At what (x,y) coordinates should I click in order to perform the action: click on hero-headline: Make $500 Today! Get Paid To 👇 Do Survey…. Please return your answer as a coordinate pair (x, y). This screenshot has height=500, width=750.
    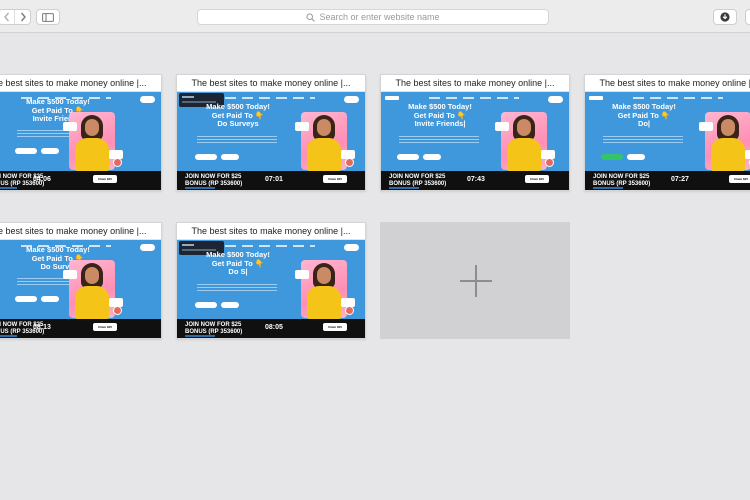
    Looking at the image, I should click on (238, 115).